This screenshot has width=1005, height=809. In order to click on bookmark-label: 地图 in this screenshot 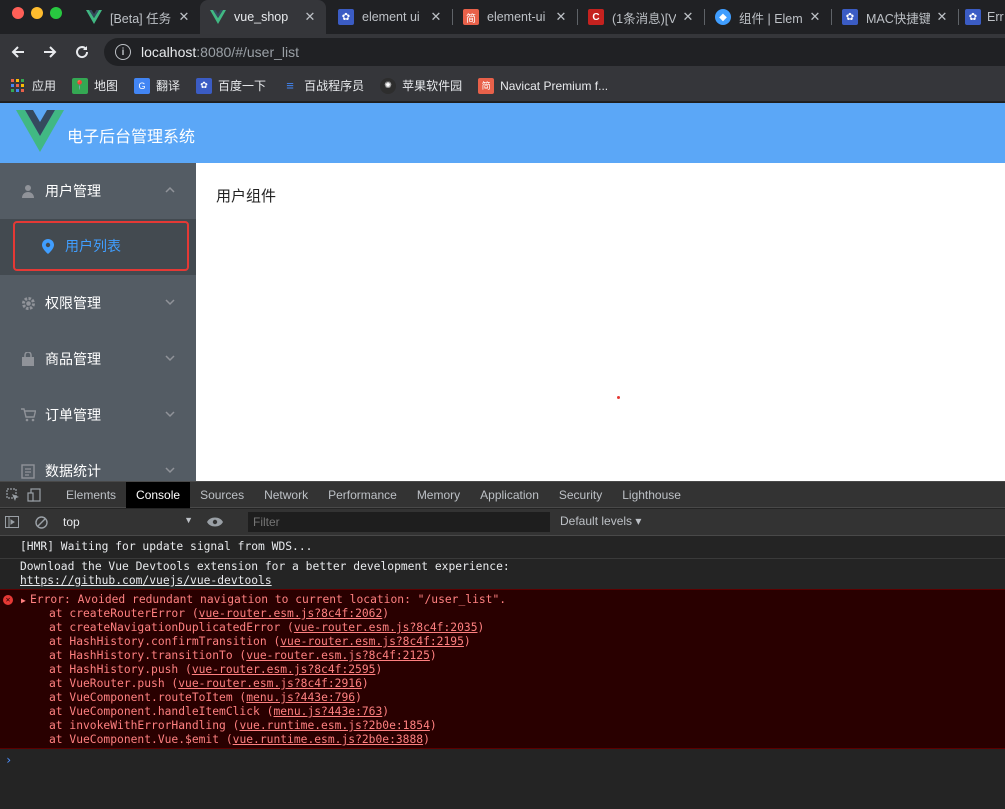, I will do `click(106, 86)`.